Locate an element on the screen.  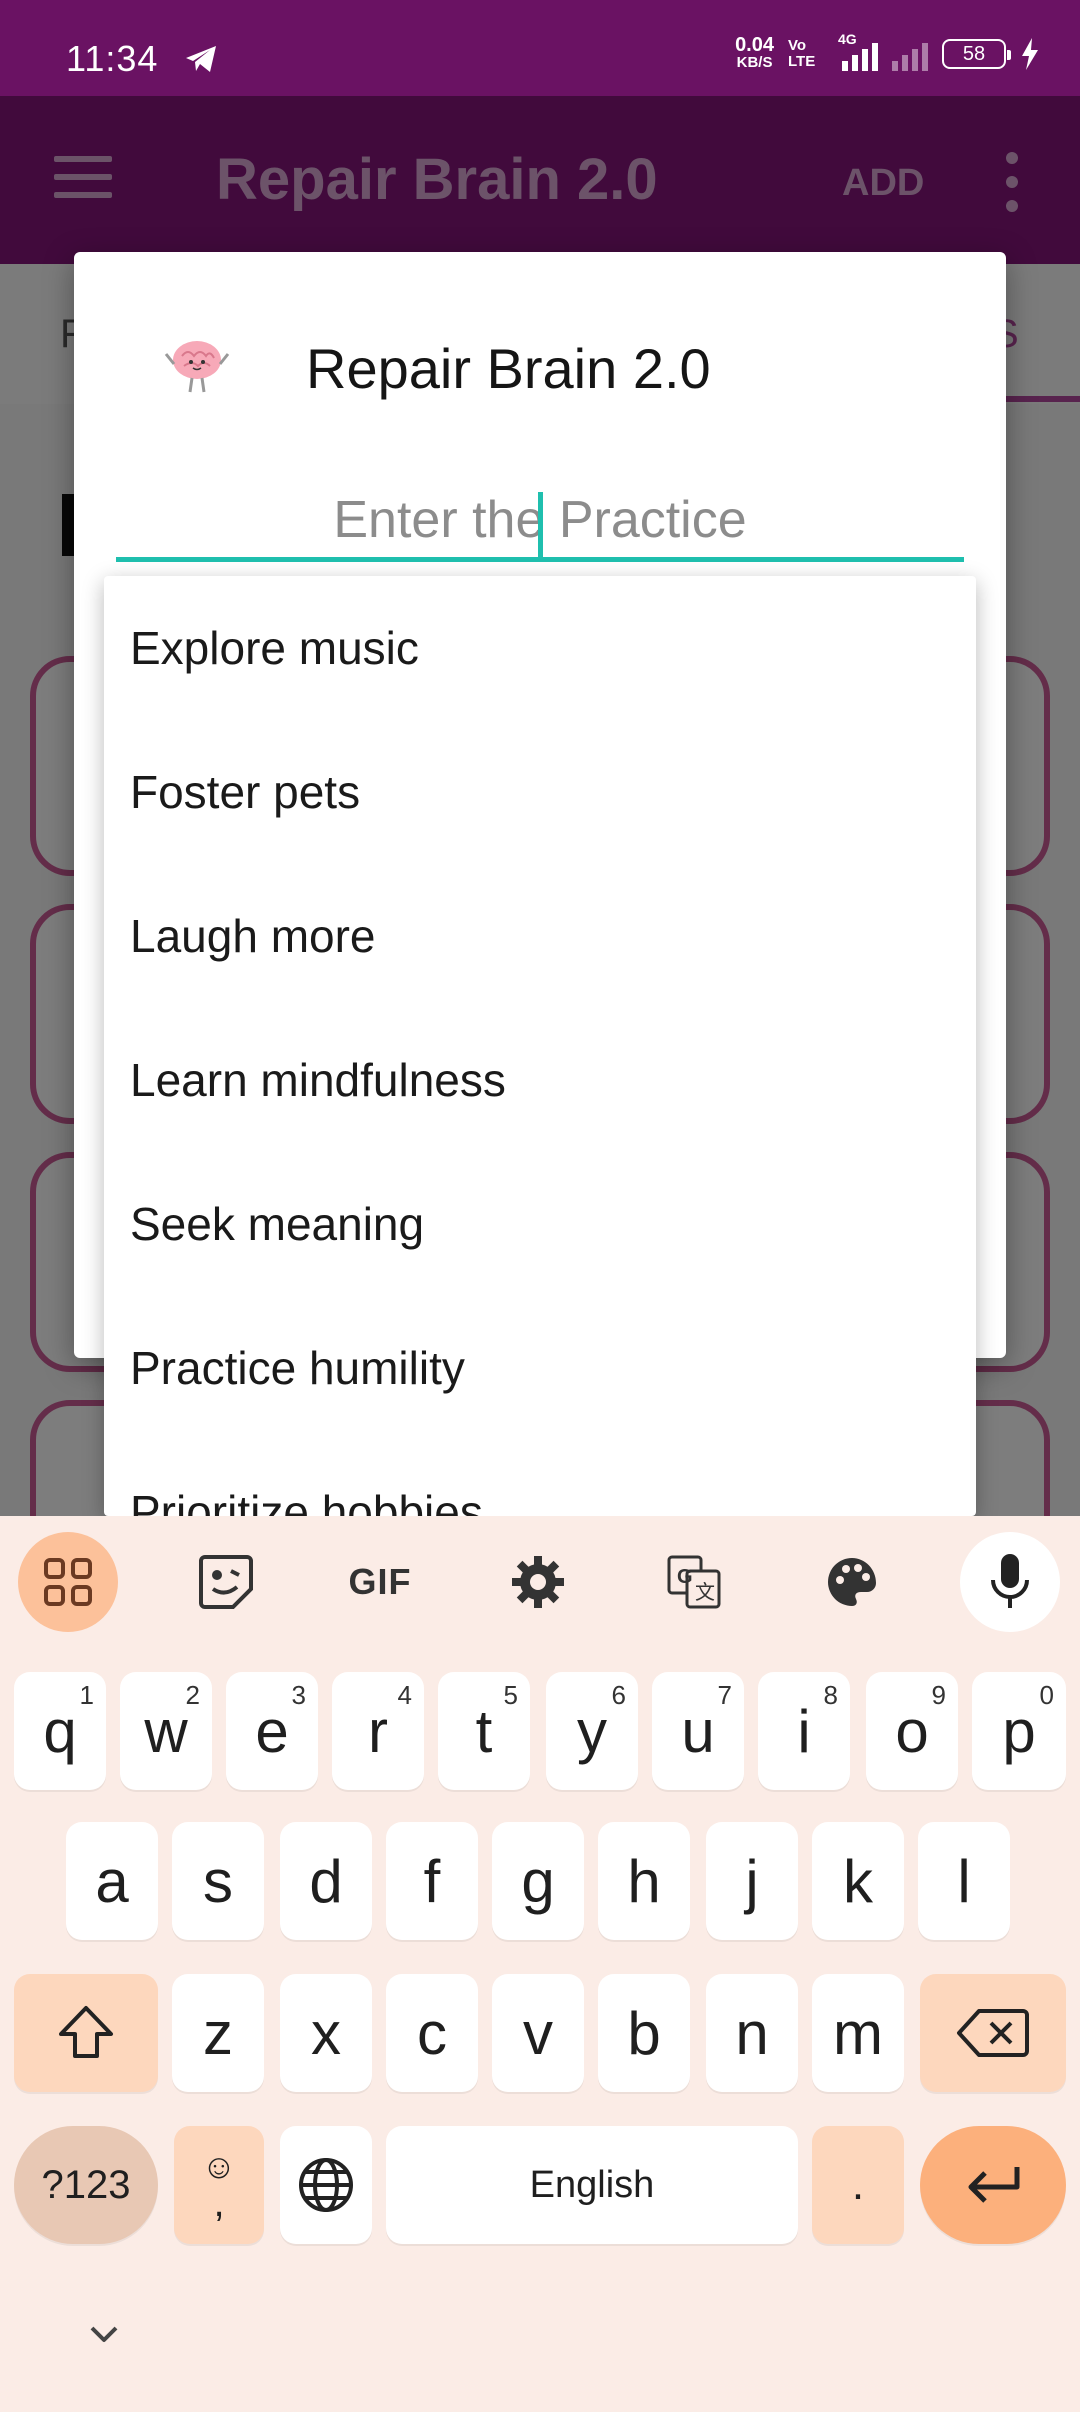
suggestion-item: Prioritize hobbies is located at coordinates (540, 1478).